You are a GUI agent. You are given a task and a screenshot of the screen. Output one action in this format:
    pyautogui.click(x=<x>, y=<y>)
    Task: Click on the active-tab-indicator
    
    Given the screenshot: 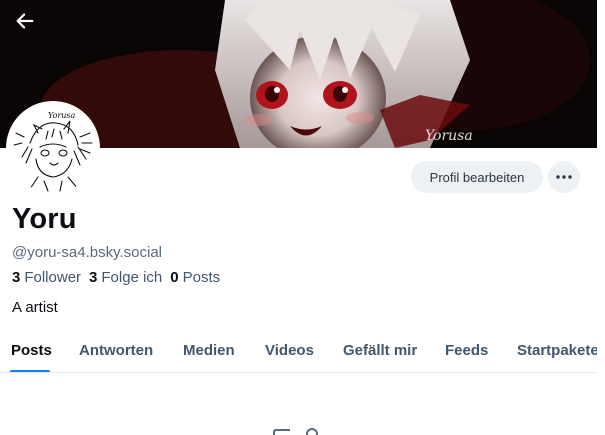 What is the action you would take?
    pyautogui.click(x=30, y=371)
    